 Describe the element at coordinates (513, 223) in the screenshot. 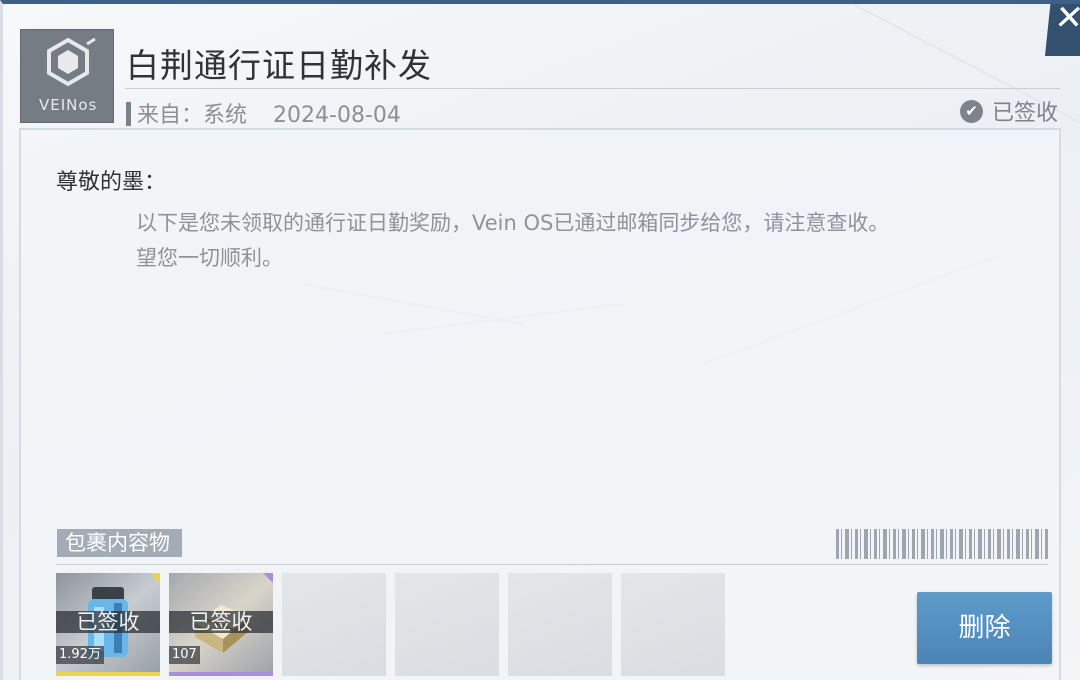

I see `body-line-1: 以下是您未领取的通行证日勤奖励，Vein OS已通过邮箱同步给您，请注意查收。` at that location.